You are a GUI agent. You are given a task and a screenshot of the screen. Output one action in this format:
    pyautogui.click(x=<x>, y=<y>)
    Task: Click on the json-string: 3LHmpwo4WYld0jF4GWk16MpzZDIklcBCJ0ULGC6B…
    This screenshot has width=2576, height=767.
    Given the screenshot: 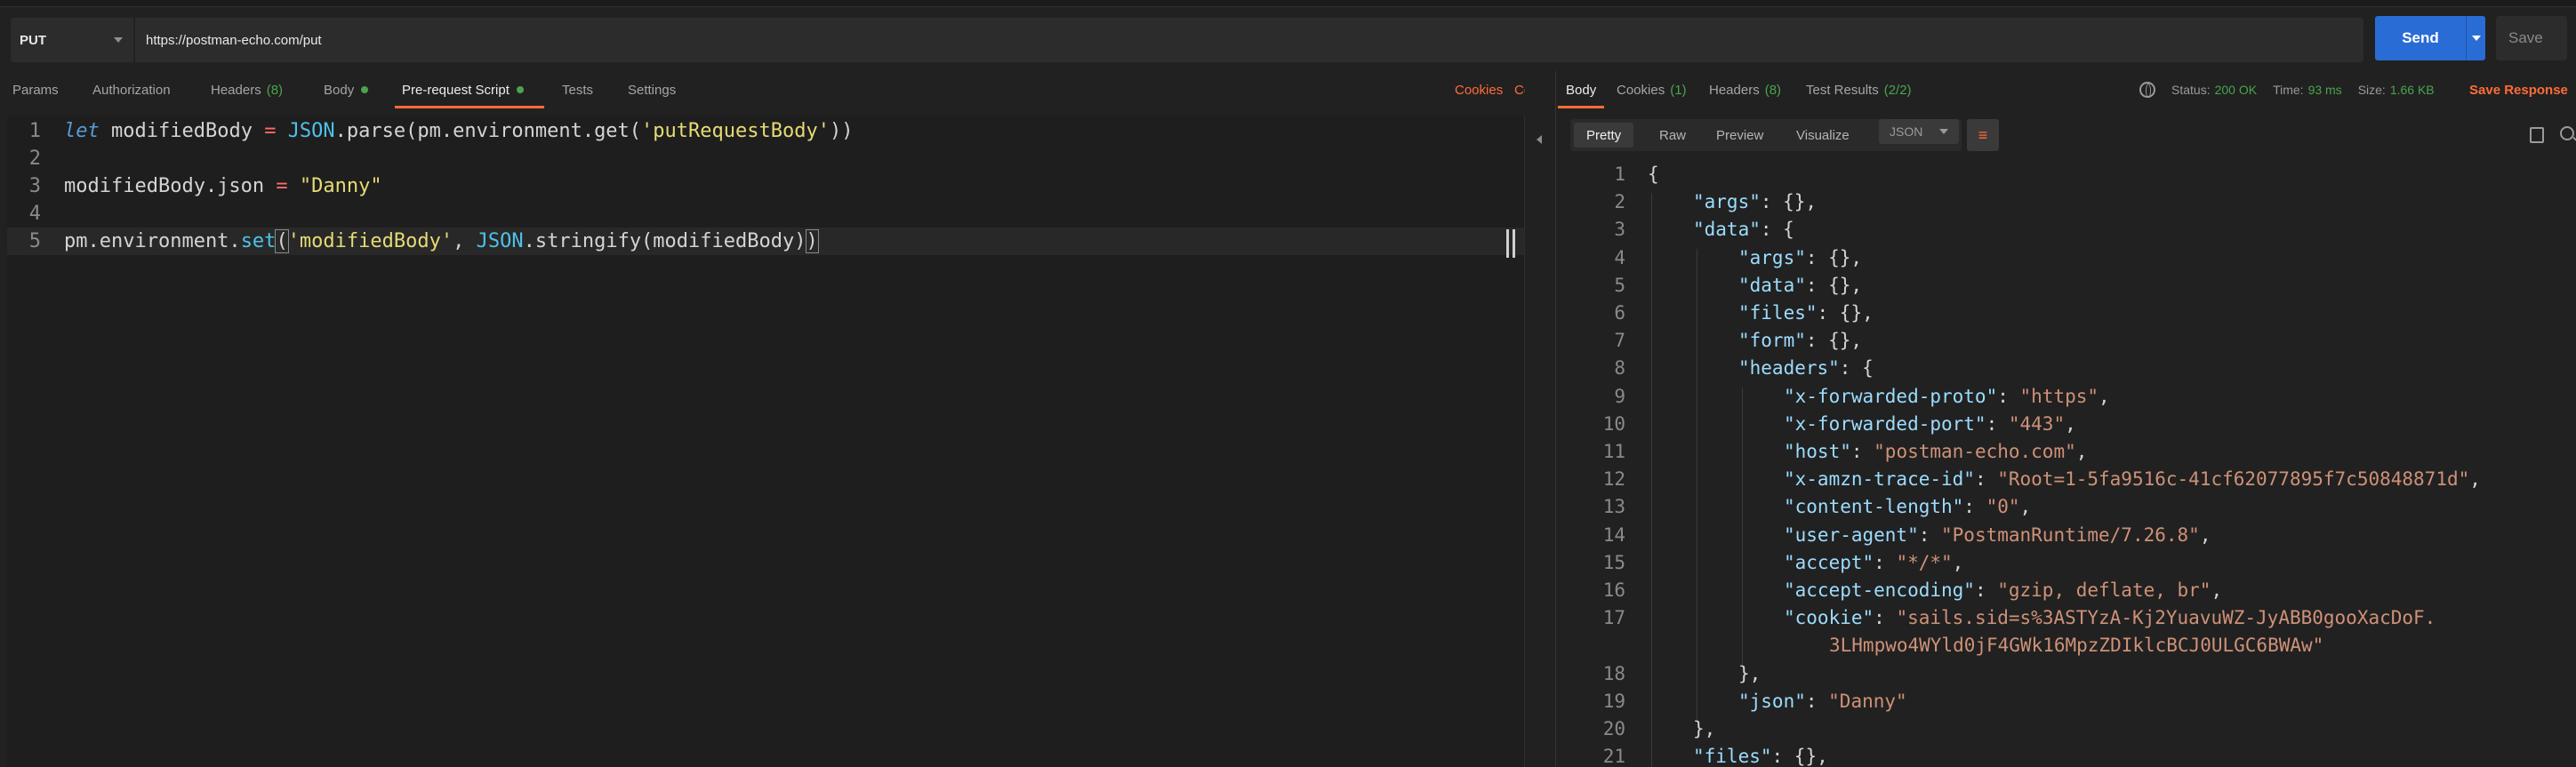 What is the action you would take?
    pyautogui.click(x=2076, y=646)
    